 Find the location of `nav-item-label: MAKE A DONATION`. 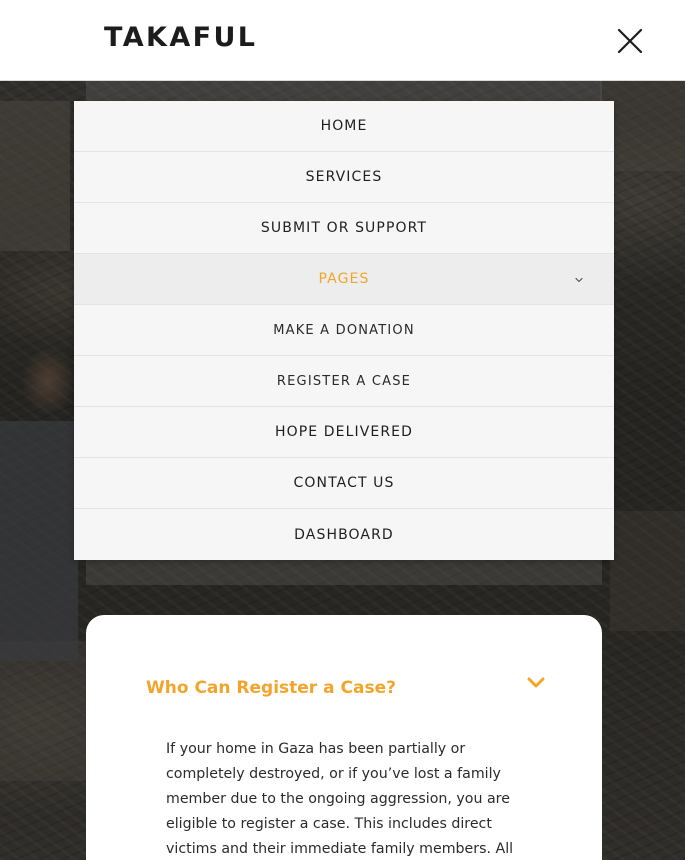

nav-item-label: MAKE A DONATION is located at coordinates (344, 330).